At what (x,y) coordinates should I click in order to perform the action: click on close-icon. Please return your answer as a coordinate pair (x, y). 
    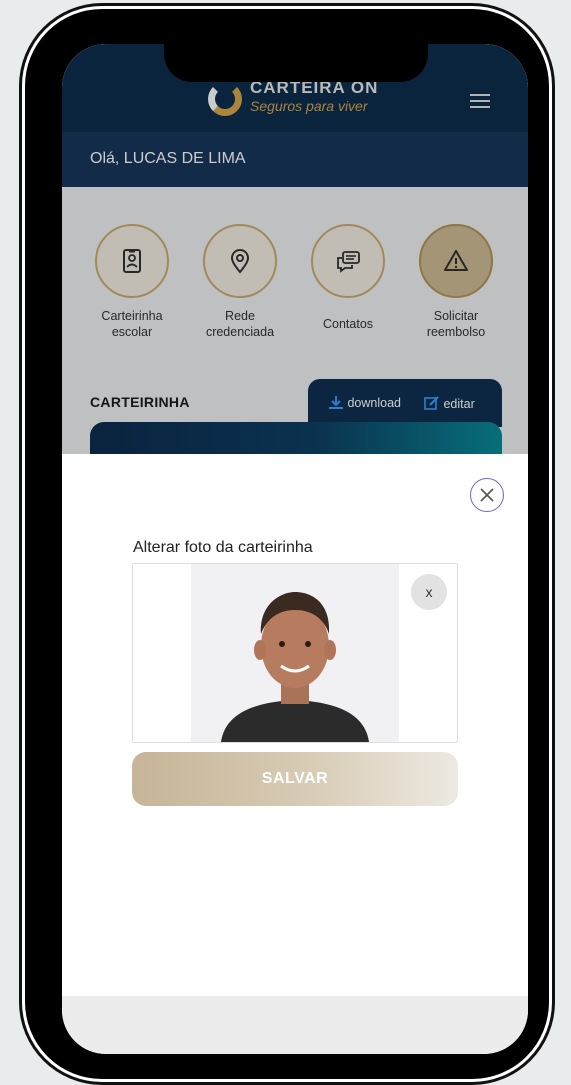
    Looking at the image, I should click on (487, 495).